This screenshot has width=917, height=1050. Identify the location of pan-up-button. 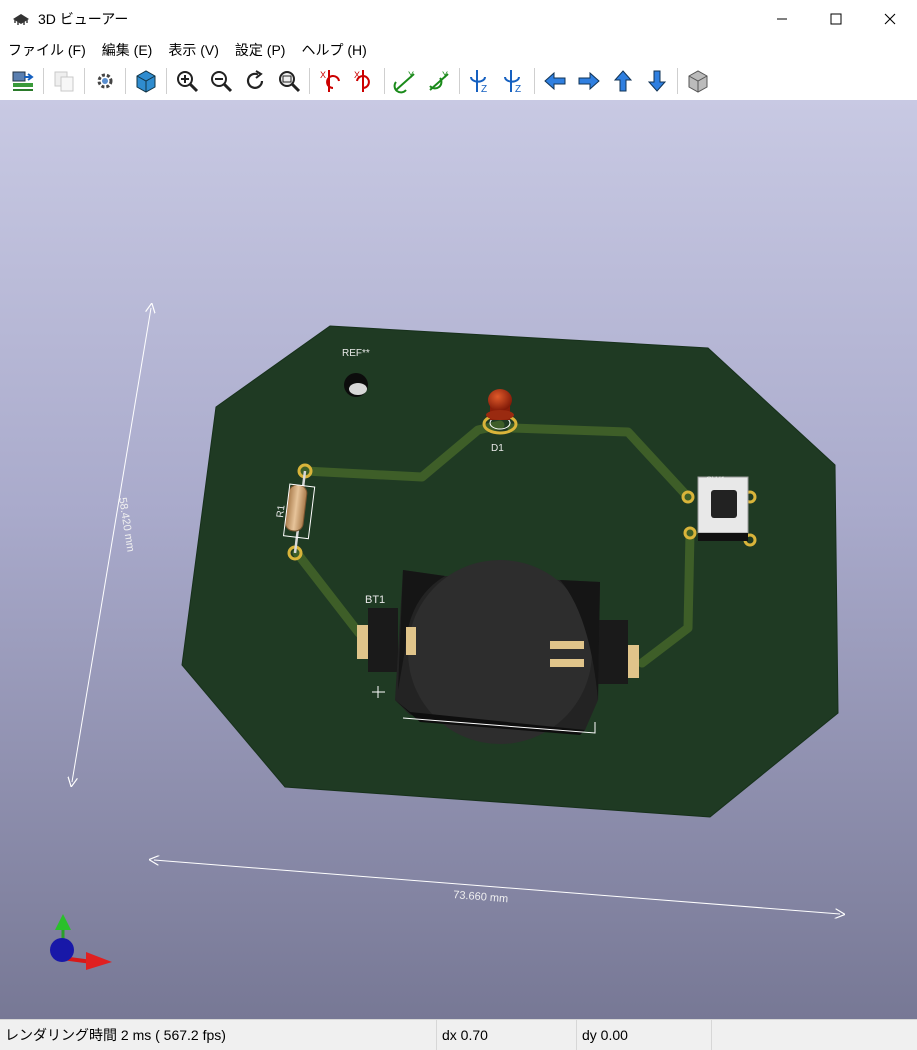
(623, 81).